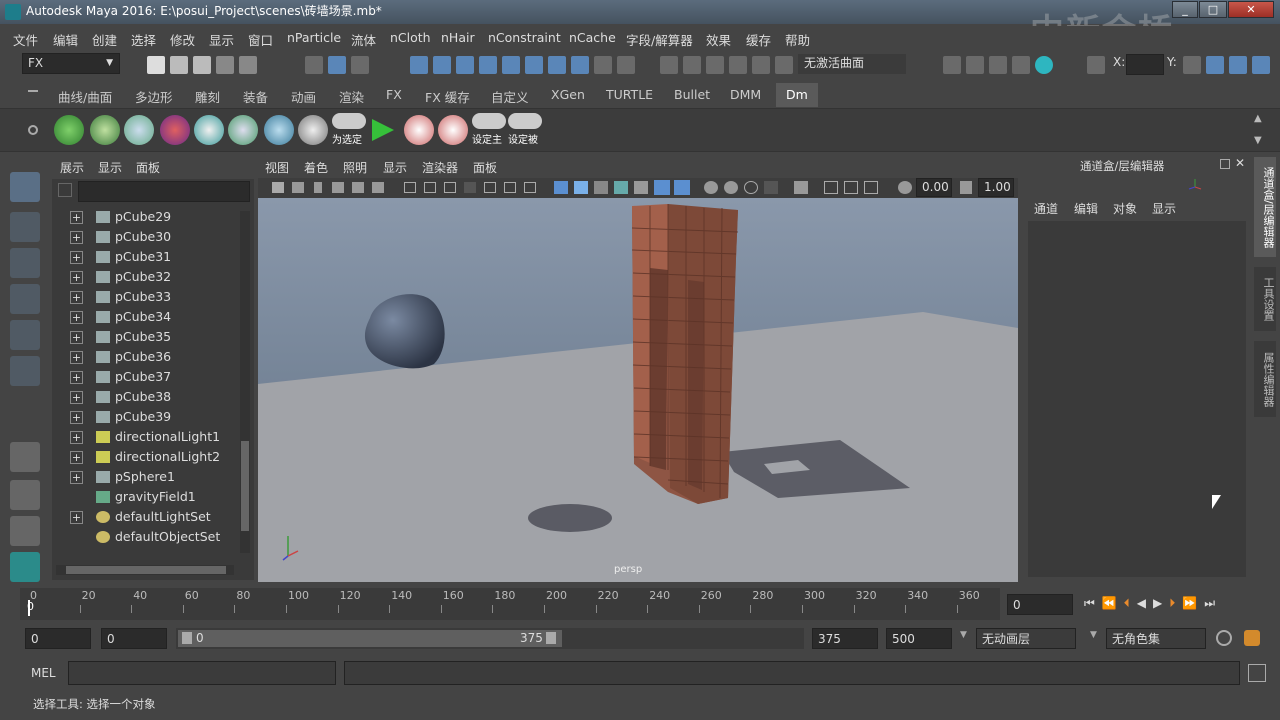 Image resolution: width=1280 pixels, height=720 pixels. I want to click on transform-mode-icon, so click(1096, 65).